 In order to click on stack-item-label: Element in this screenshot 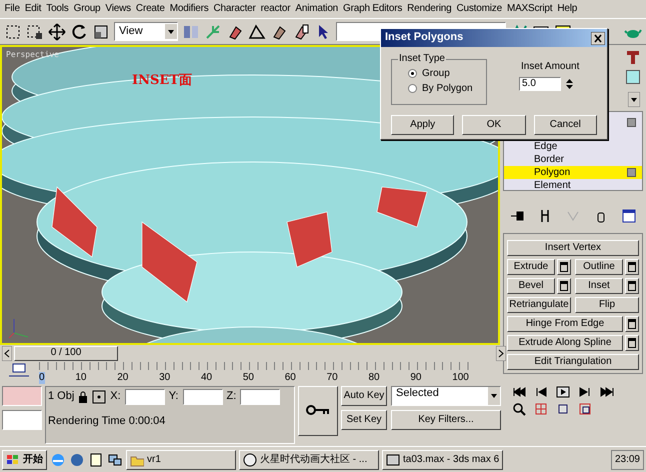, I will do `click(552, 186)`.